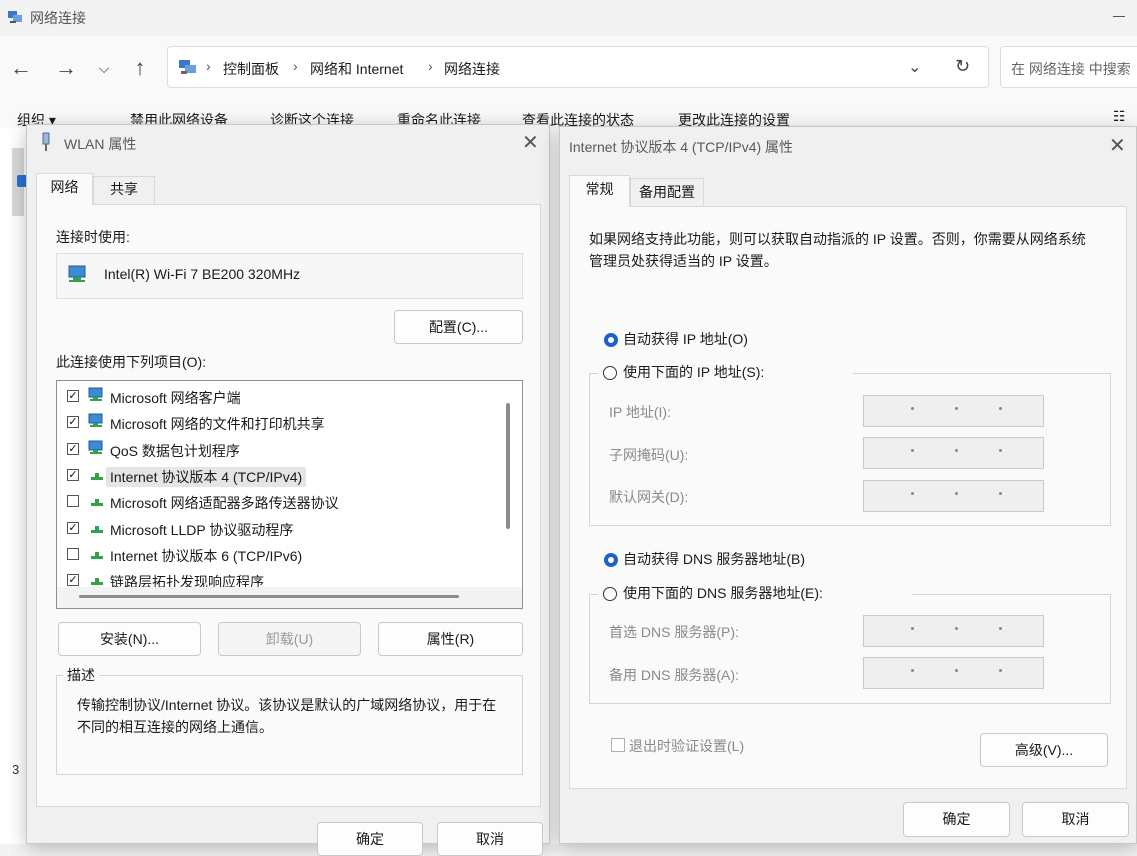  Describe the element at coordinates (269, 596) in the screenshot. I see `horizontal-scrollbar` at that location.